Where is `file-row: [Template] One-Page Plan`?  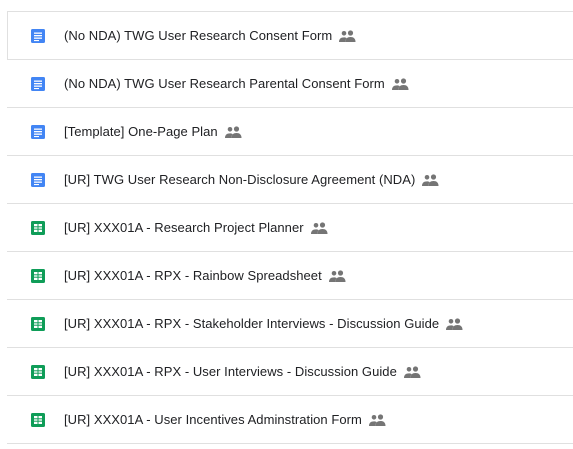
file-row: [Template] One-Page Plan is located at coordinates (290, 132).